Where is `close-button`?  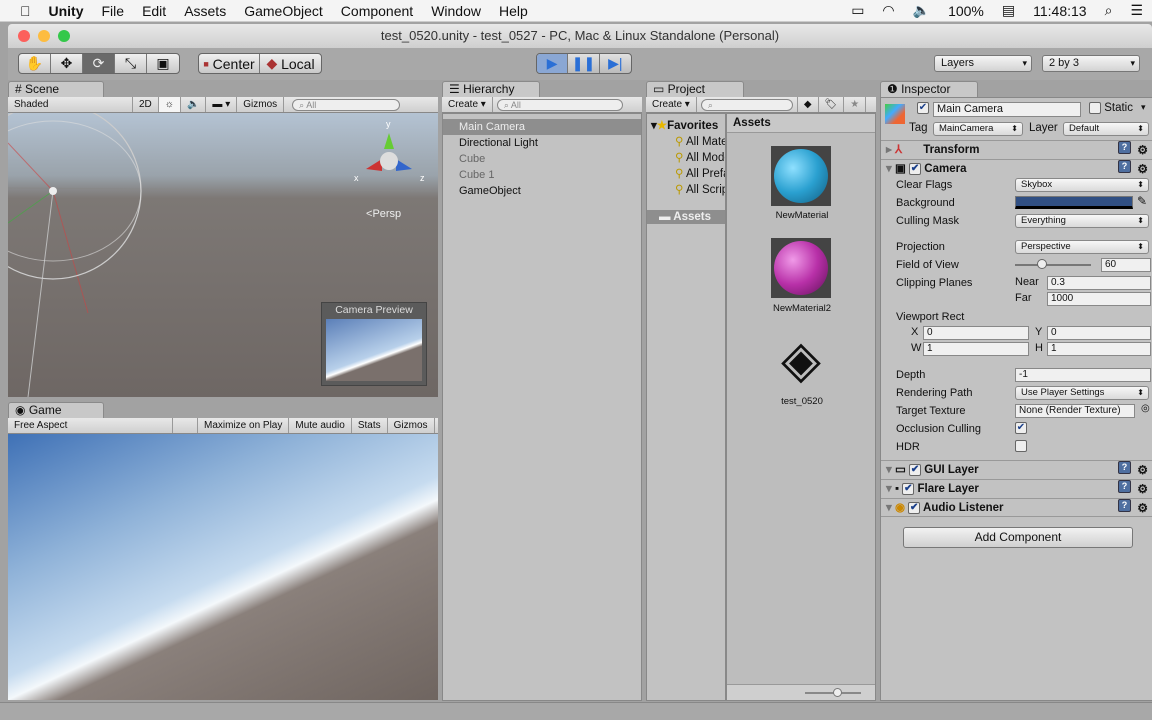
close-button is located at coordinates (24, 36).